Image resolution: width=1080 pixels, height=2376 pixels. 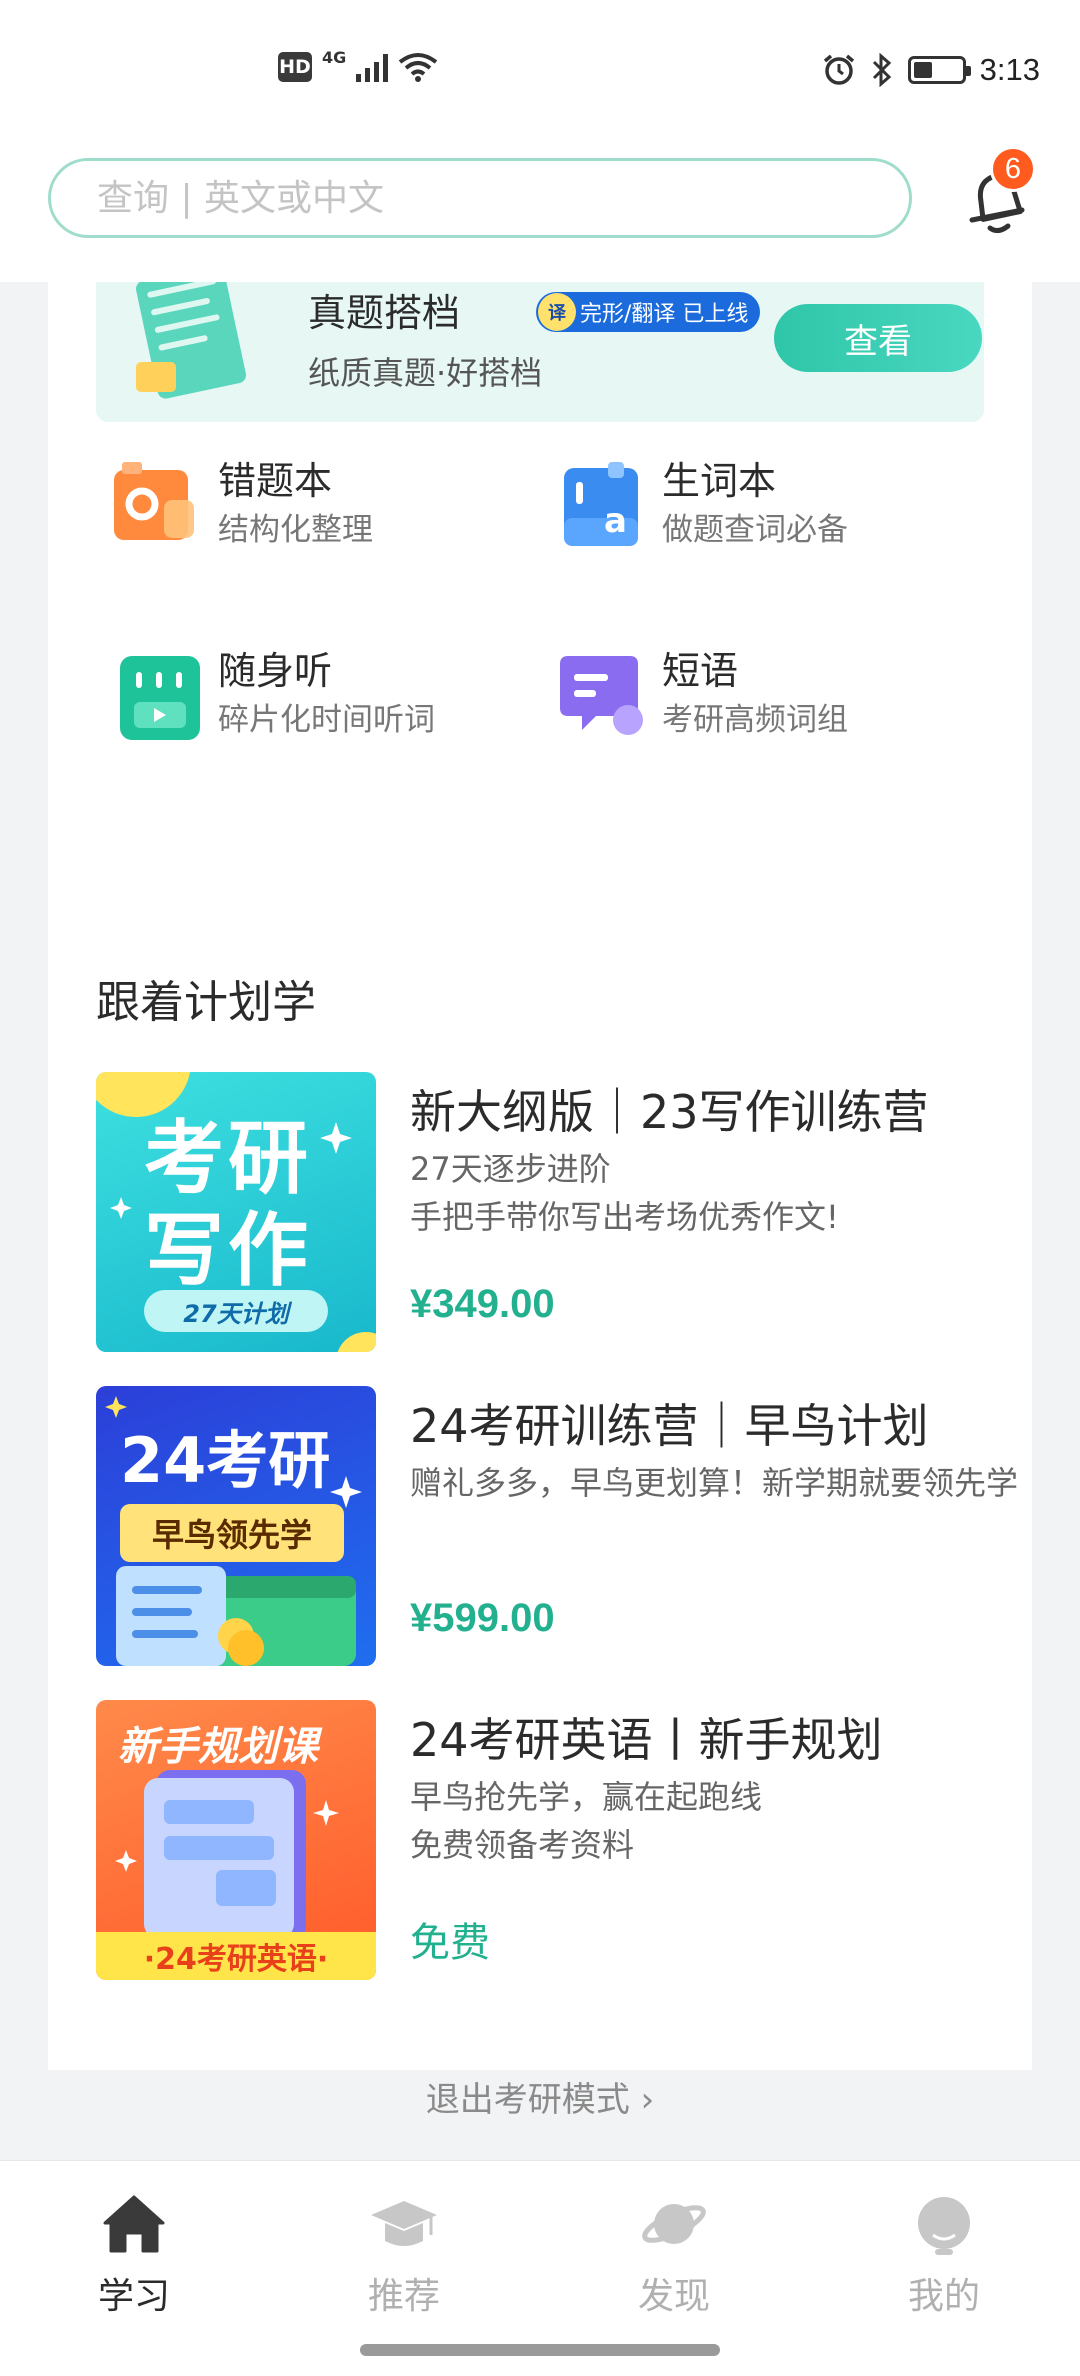 I want to click on thumb-line1: 24考研, so click(x=225, y=1460).